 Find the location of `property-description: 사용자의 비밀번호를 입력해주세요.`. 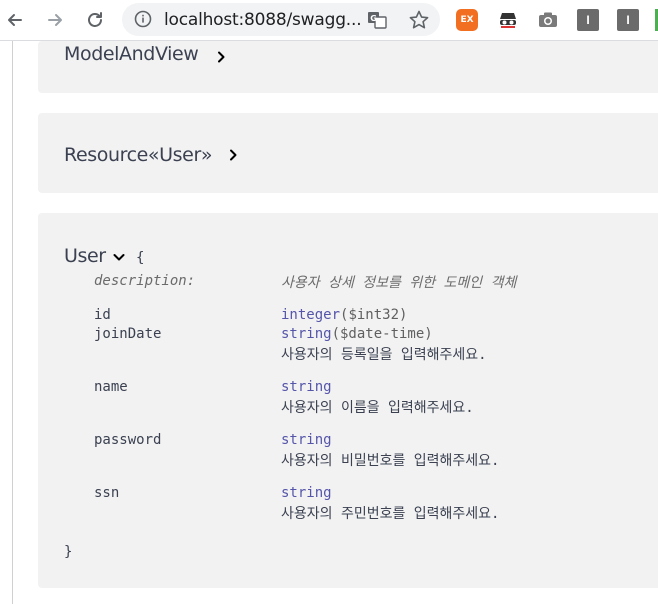

property-description: 사용자의 비밀번호를 입력해주세요. is located at coordinates (390, 461).